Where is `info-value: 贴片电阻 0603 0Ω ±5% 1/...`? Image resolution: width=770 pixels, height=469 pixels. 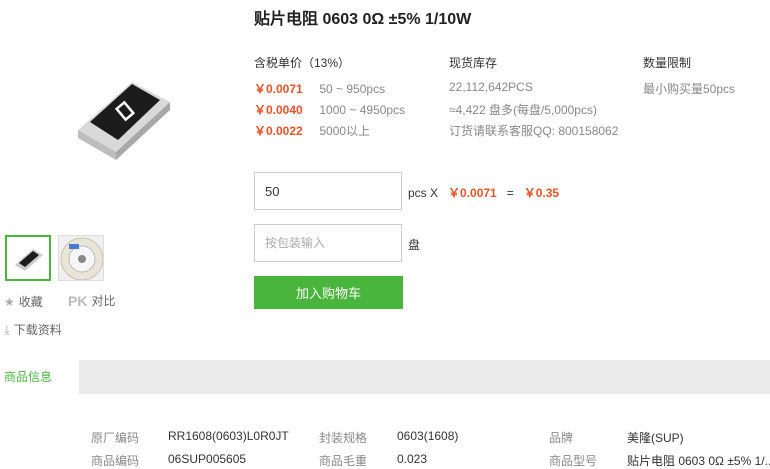
info-value: 贴片电阻 0603 0Ω ±5% 1/... is located at coordinates (698, 461).